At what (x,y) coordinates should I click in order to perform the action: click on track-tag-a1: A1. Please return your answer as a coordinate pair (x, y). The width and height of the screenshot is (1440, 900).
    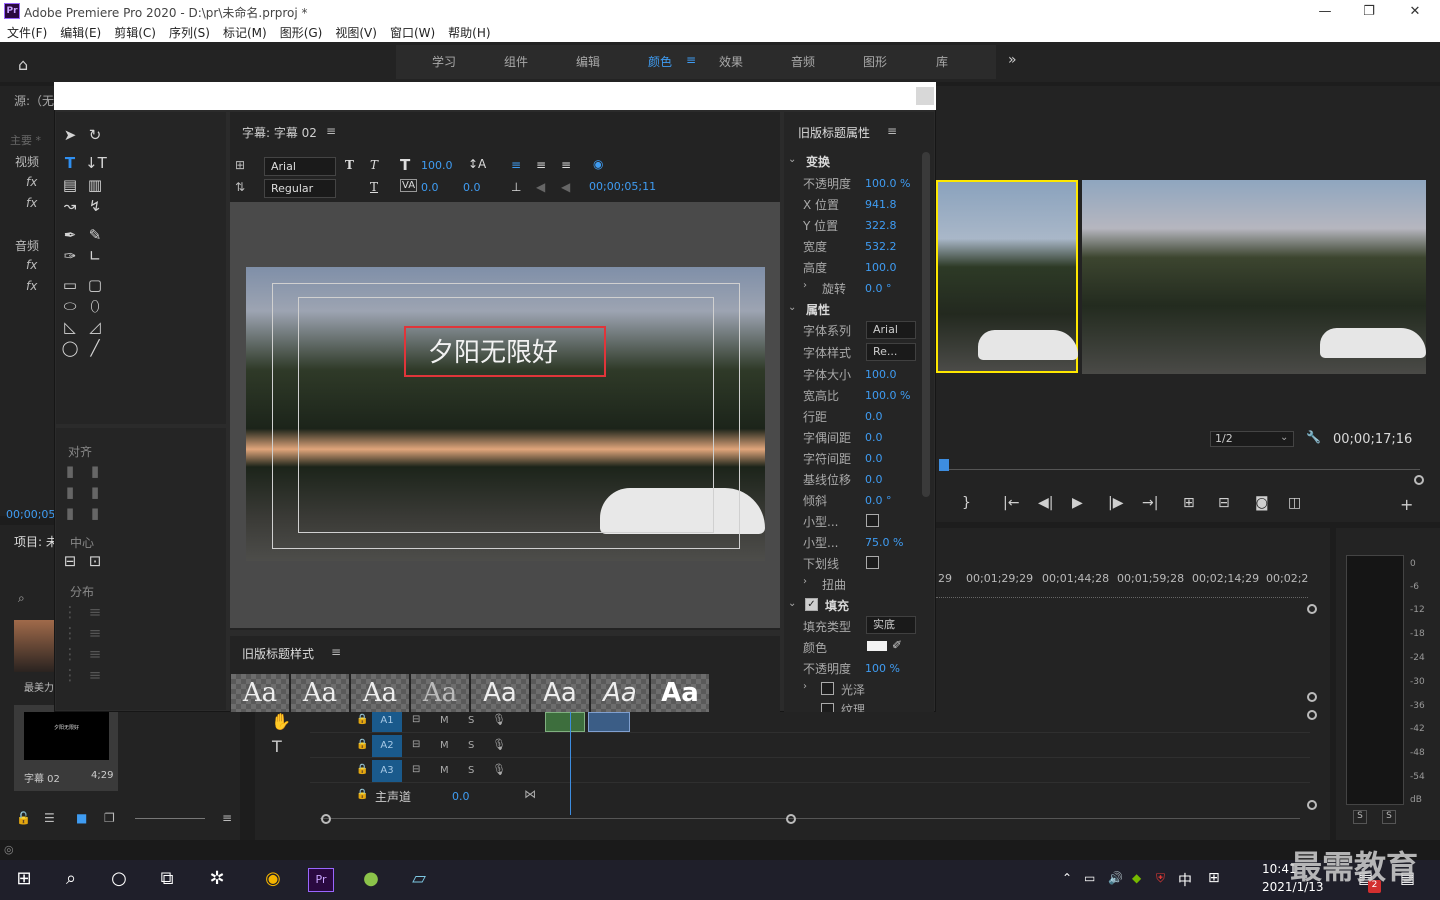
    Looking at the image, I should click on (387, 721).